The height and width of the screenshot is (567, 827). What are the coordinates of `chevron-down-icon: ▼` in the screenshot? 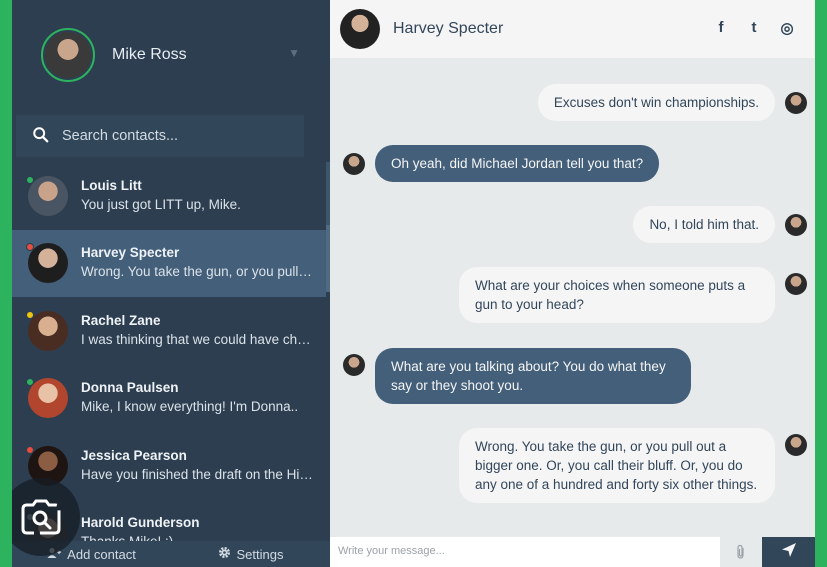 It's located at (294, 53).